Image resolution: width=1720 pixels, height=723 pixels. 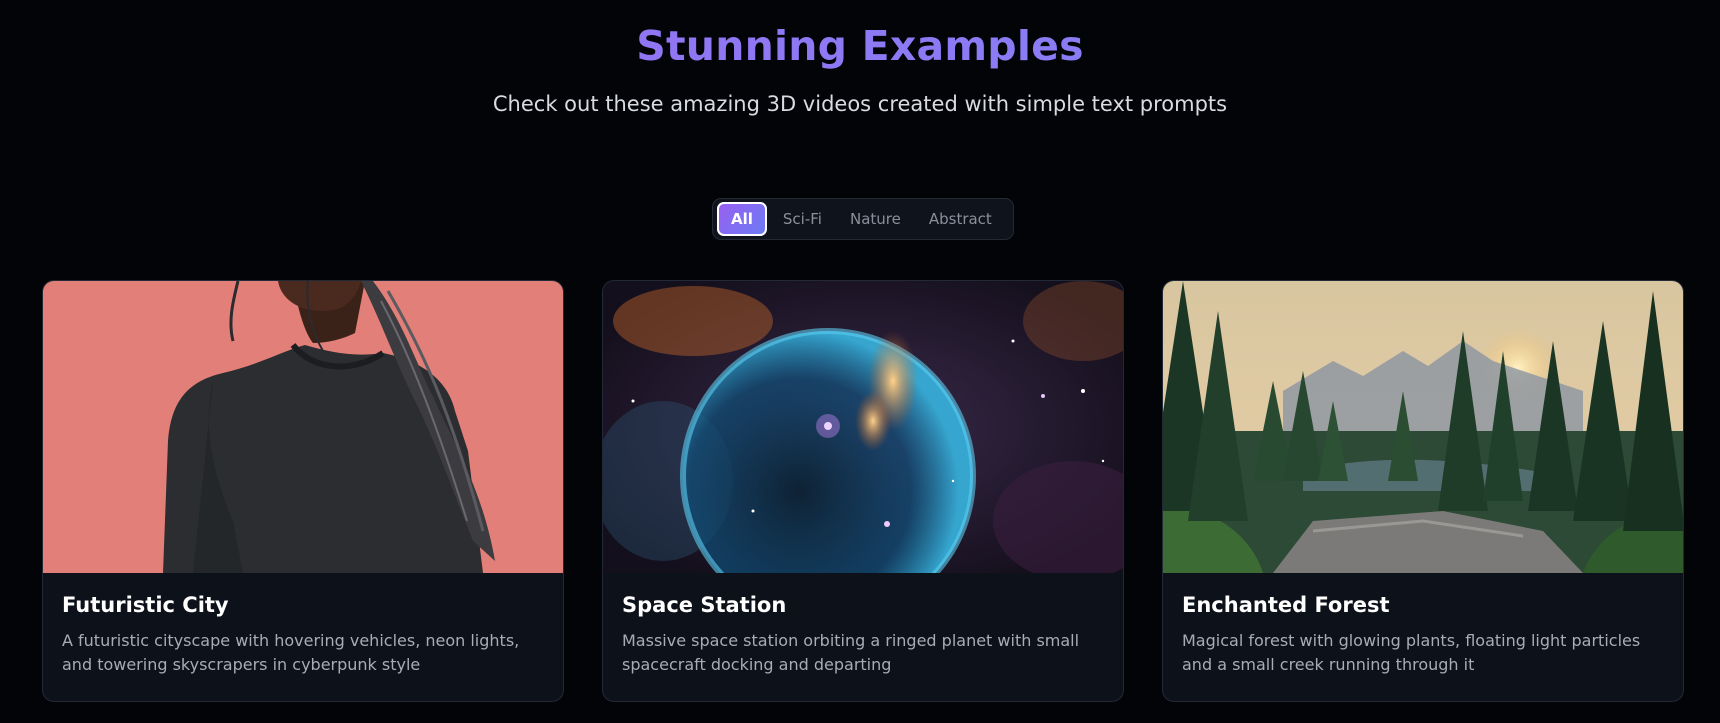 What do you see at coordinates (145, 605) in the screenshot?
I see `card-title: Futuristic City` at bounding box center [145, 605].